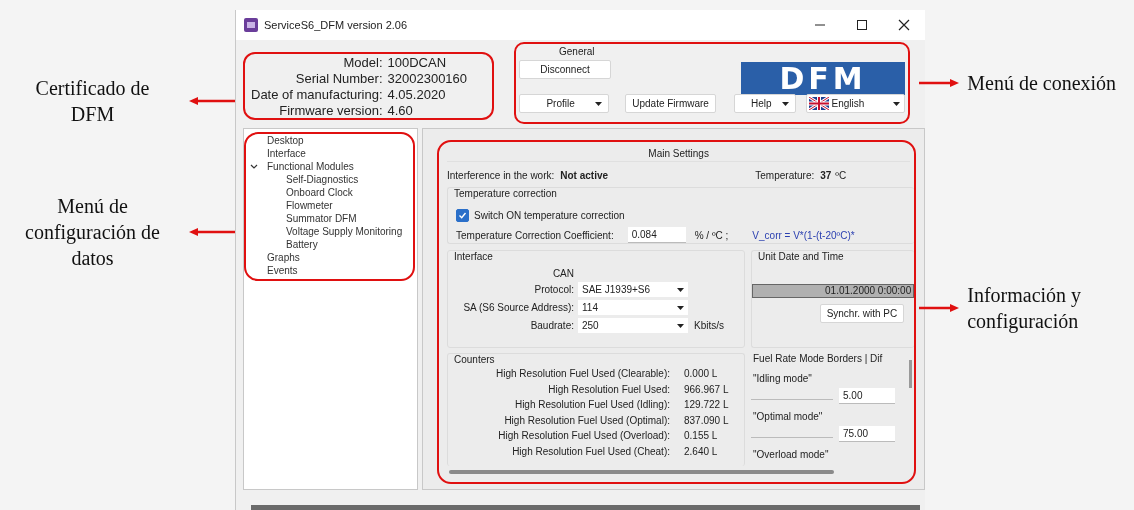 This screenshot has width=1134, height=510. Describe the element at coordinates (701, 436) in the screenshot. I see `counter-value: 0.155 L` at that location.